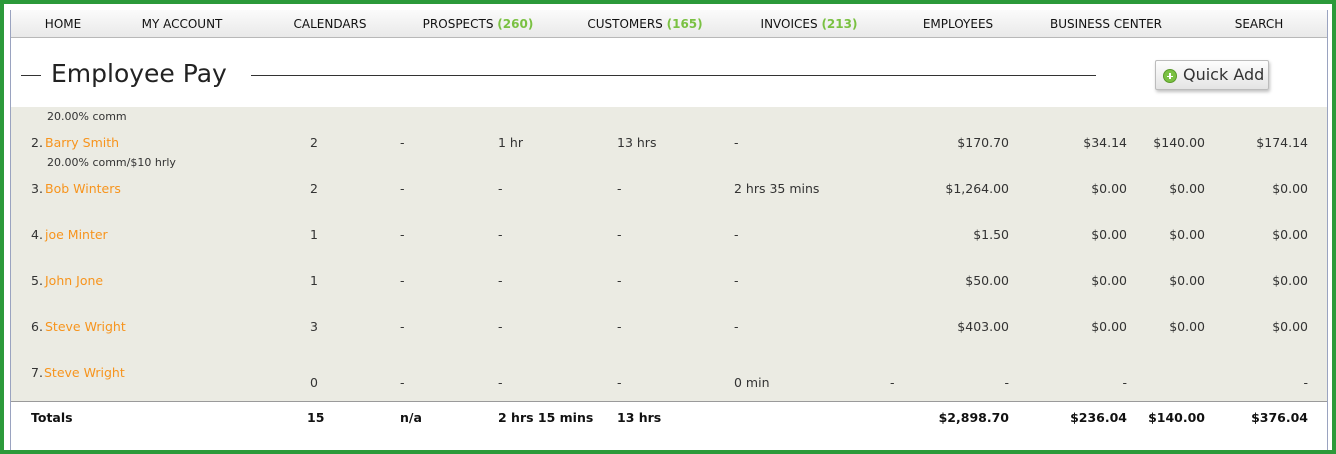 This screenshot has height=454, width=1336. What do you see at coordinates (76, 234) in the screenshot?
I see `employee-name-link: joe Minter` at bounding box center [76, 234].